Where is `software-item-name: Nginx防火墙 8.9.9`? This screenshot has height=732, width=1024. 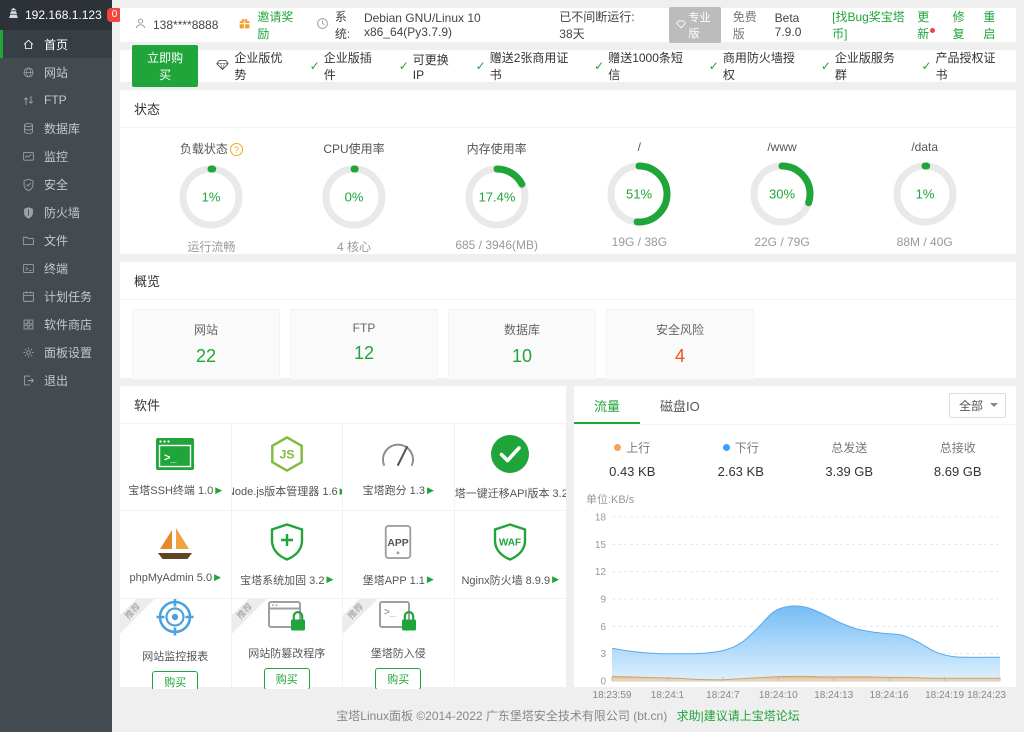 software-item-name: Nginx防火墙 8.9.9 is located at coordinates (506, 580).